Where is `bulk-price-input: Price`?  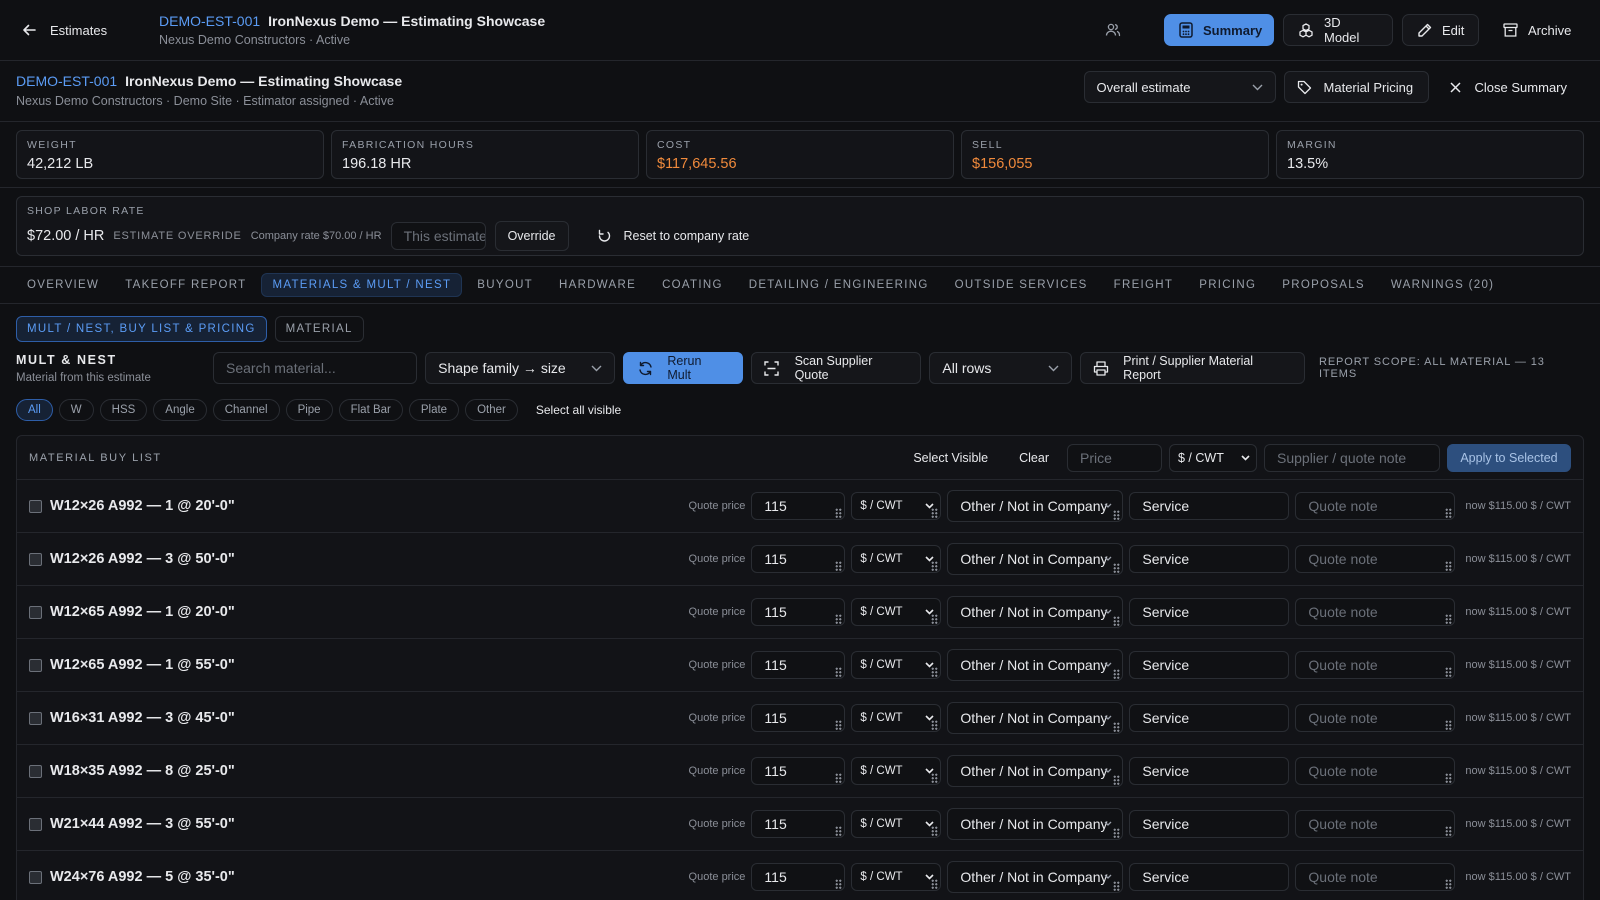 bulk-price-input: Price is located at coordinates (1114, 457).